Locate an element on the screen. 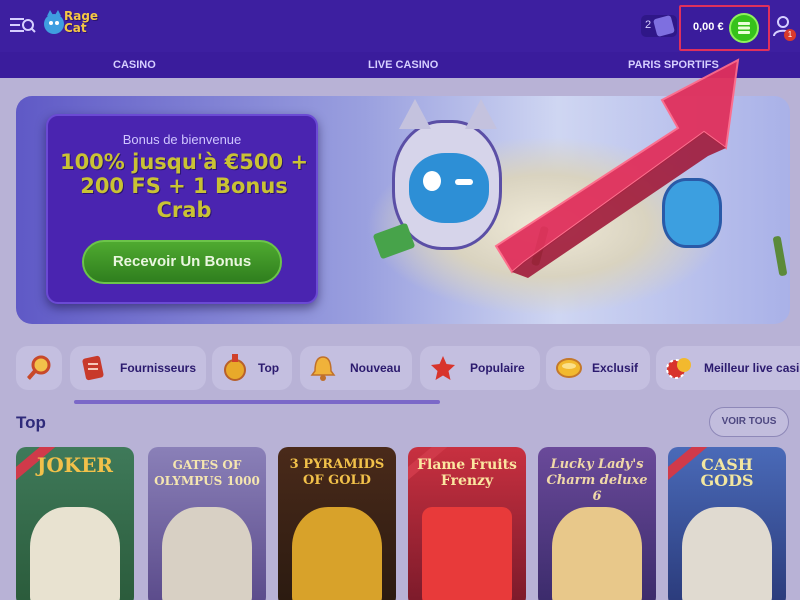 The width and height of the screenshot is (800, 600). balance-amount: 0,00 € is located at coordinates (708, 27).